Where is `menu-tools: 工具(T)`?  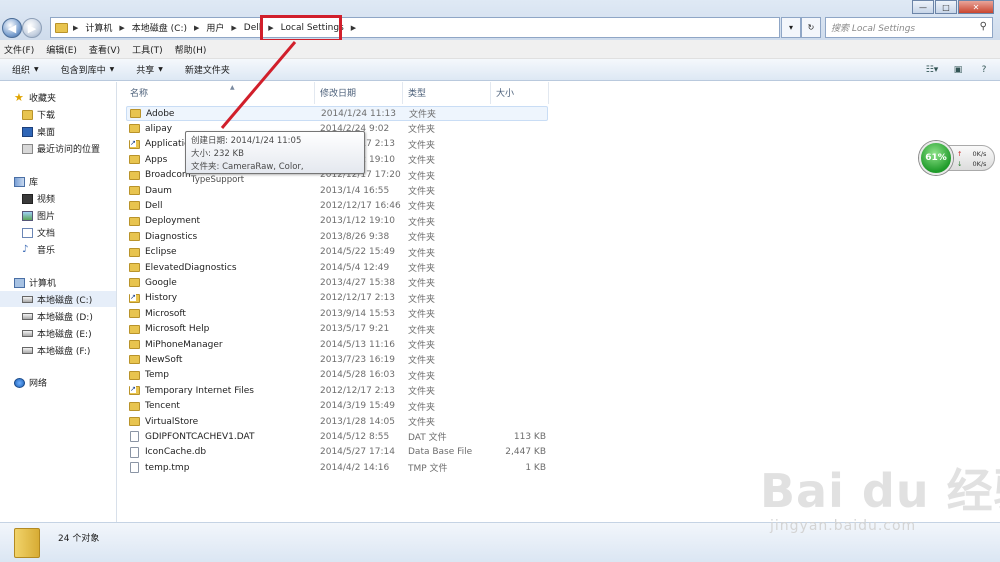
menu-tools: 工具(T) is located at coordinates (147, 49).